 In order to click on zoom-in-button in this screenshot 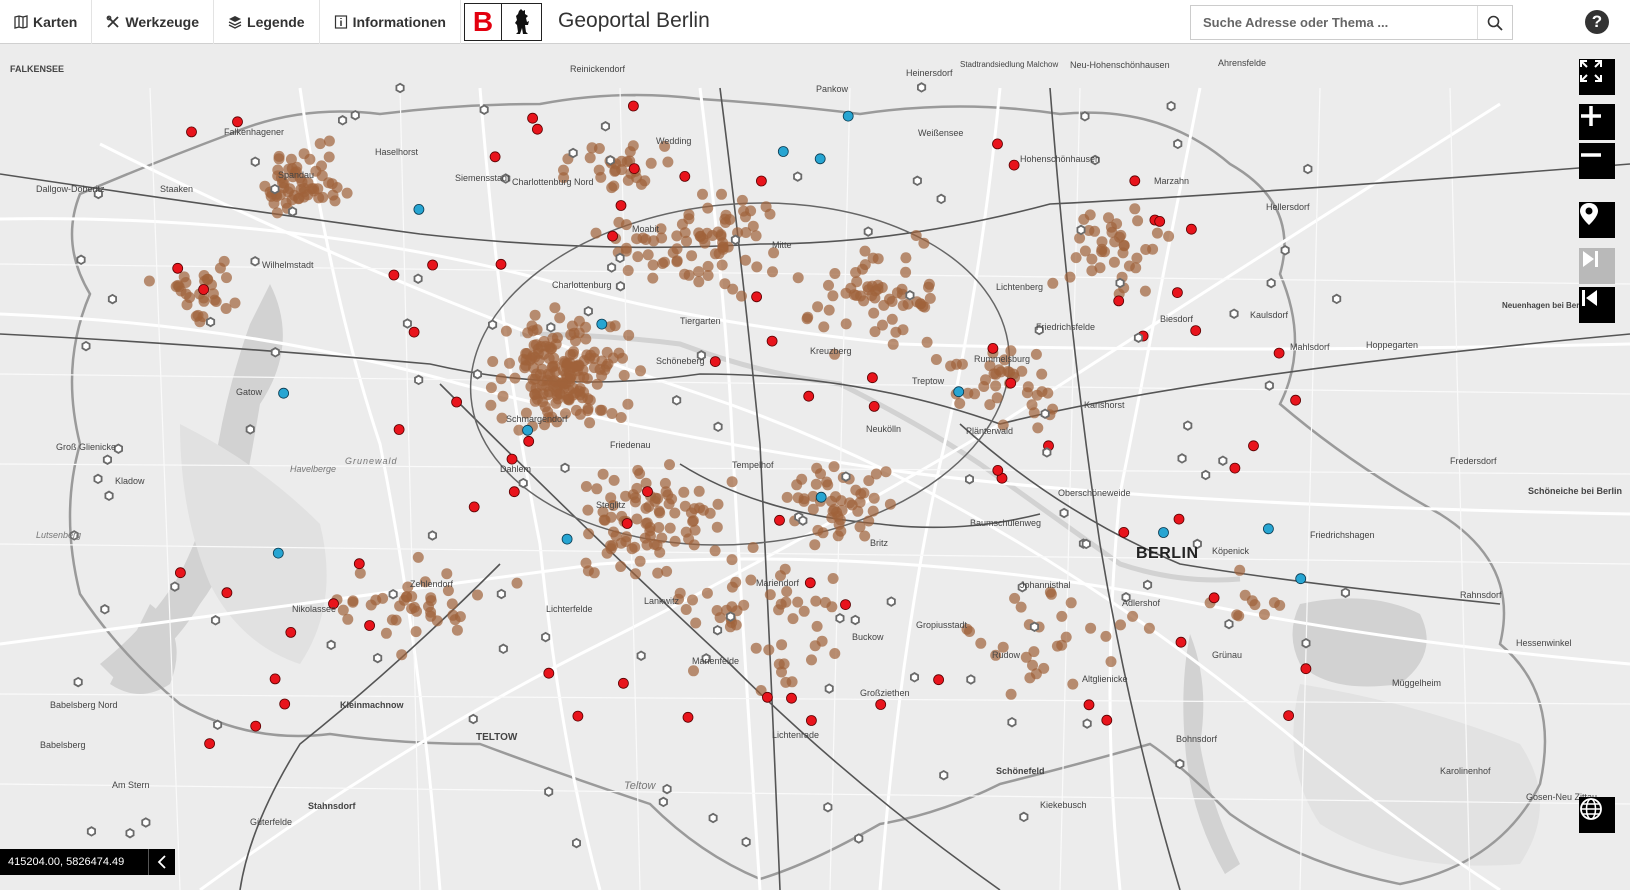, I will do `click(1597, 122)`.